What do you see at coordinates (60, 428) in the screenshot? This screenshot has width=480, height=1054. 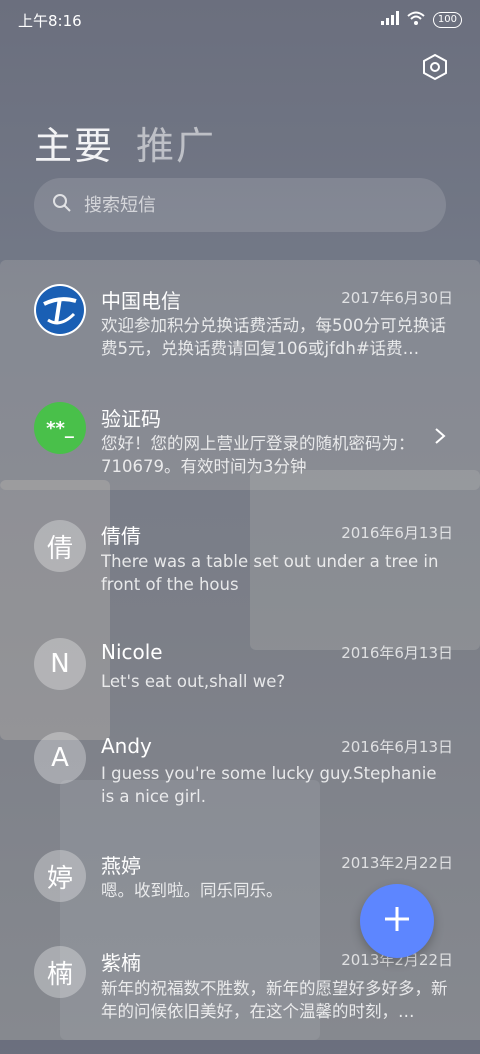 I see `verification-avatar: **_` at bounding box center [60, 428].